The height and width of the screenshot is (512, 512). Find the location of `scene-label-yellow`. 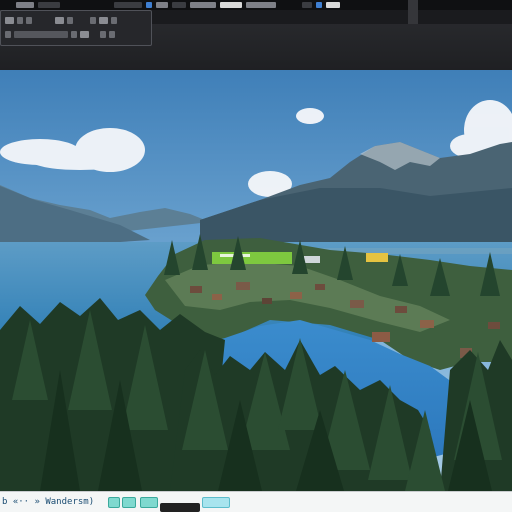

scene-label-yellow is located at coordinates (377, 257).